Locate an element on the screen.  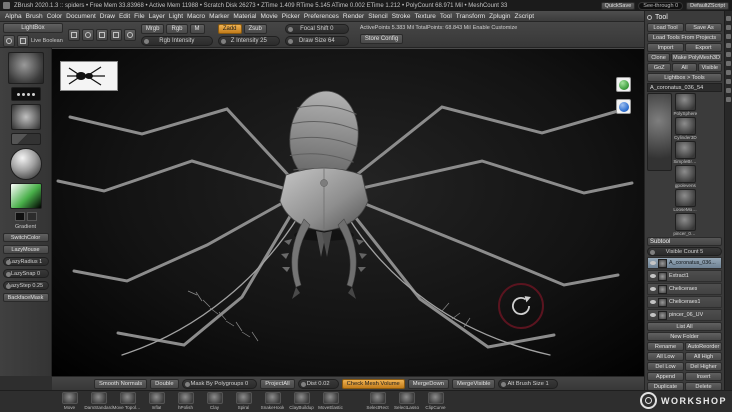
alpha-thumbnail is located at coordinates (25, 117).